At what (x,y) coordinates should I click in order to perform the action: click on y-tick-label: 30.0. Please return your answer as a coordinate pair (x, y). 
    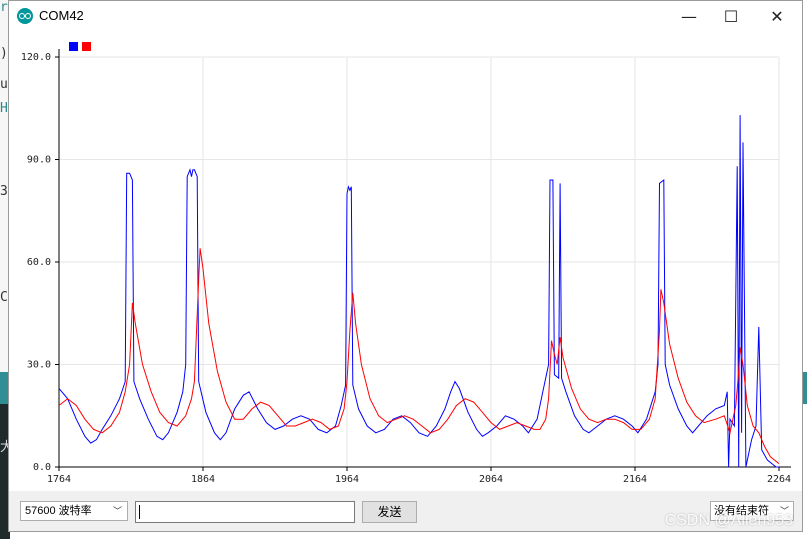
    Looking at the image, I should click on (39, 365).